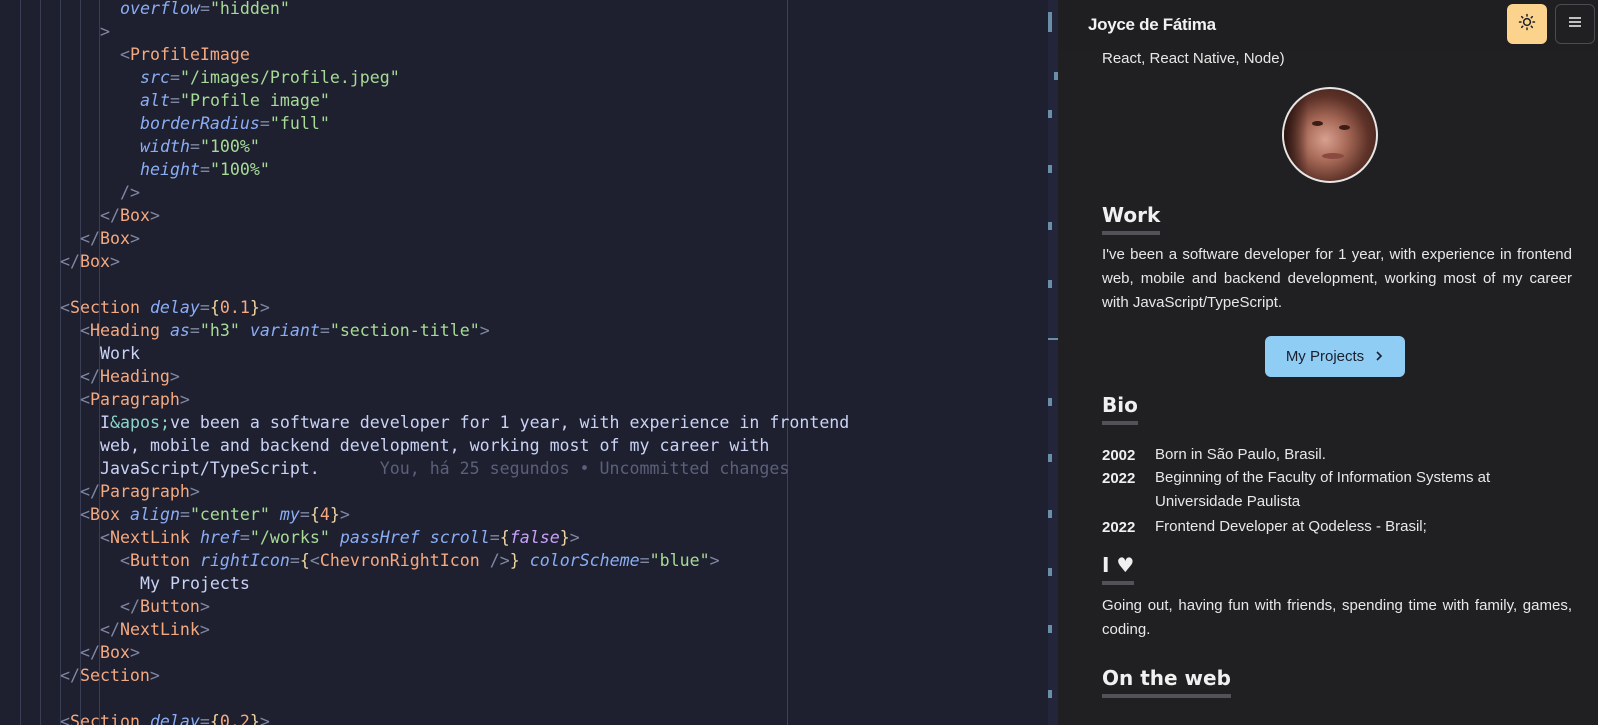 The width and height of the screenshot is (1598, 725). Describe the element at coordinates (1325, 356) in the screenshot. I see `my-projects-label: My Projects` at that location.